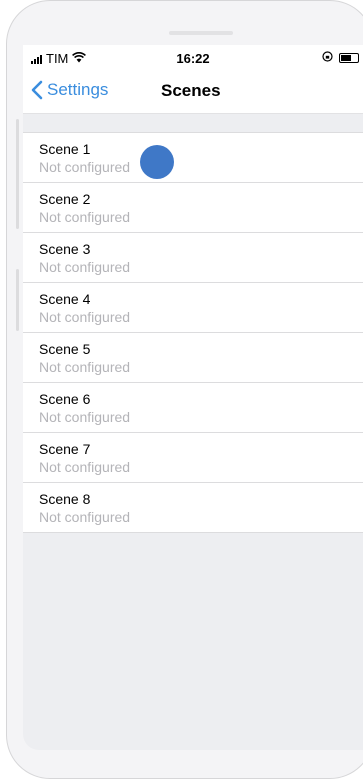  What do you see at coordinates (193, 358) in the screenshot?
I see `scene-row-5: Scene 5 Not configured` at bounding box center [193, 358].